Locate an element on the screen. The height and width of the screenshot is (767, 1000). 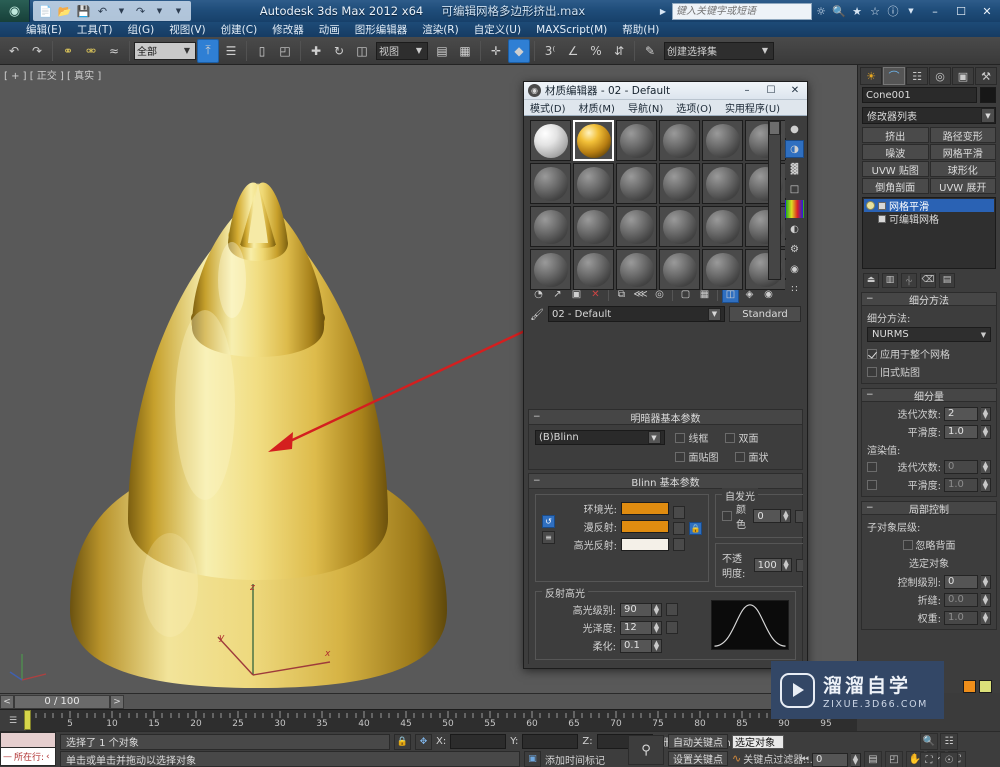
set-keys-icon: ⚲ is located at coordinates (646, 750).